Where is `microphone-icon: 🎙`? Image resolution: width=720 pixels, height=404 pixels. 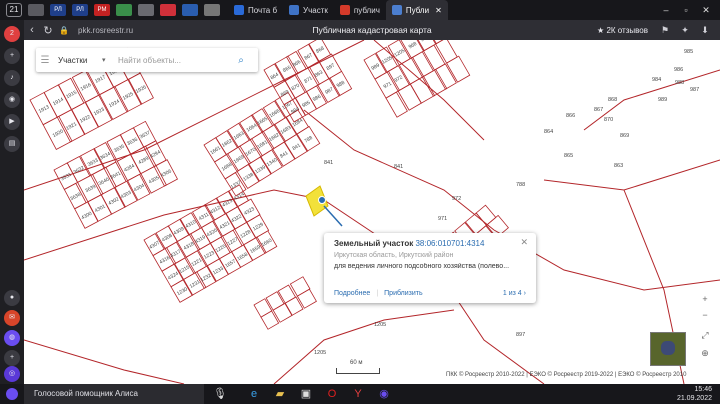 microphone-icon: 🎙 is located at coordinates (220, 394).